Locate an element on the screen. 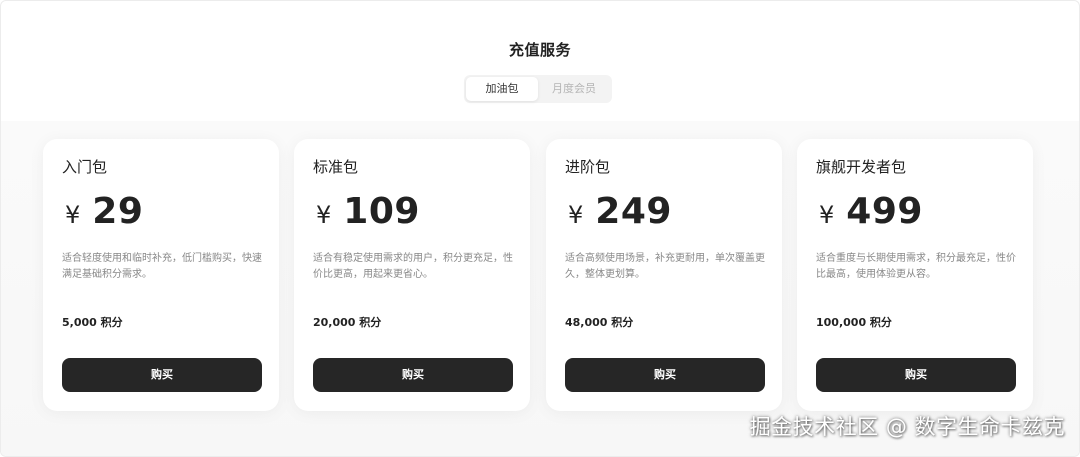 The height and width of the screenshot is (457, 1080). tab-monthly-membership: 月度会员 is located at coordinates (574, 89).